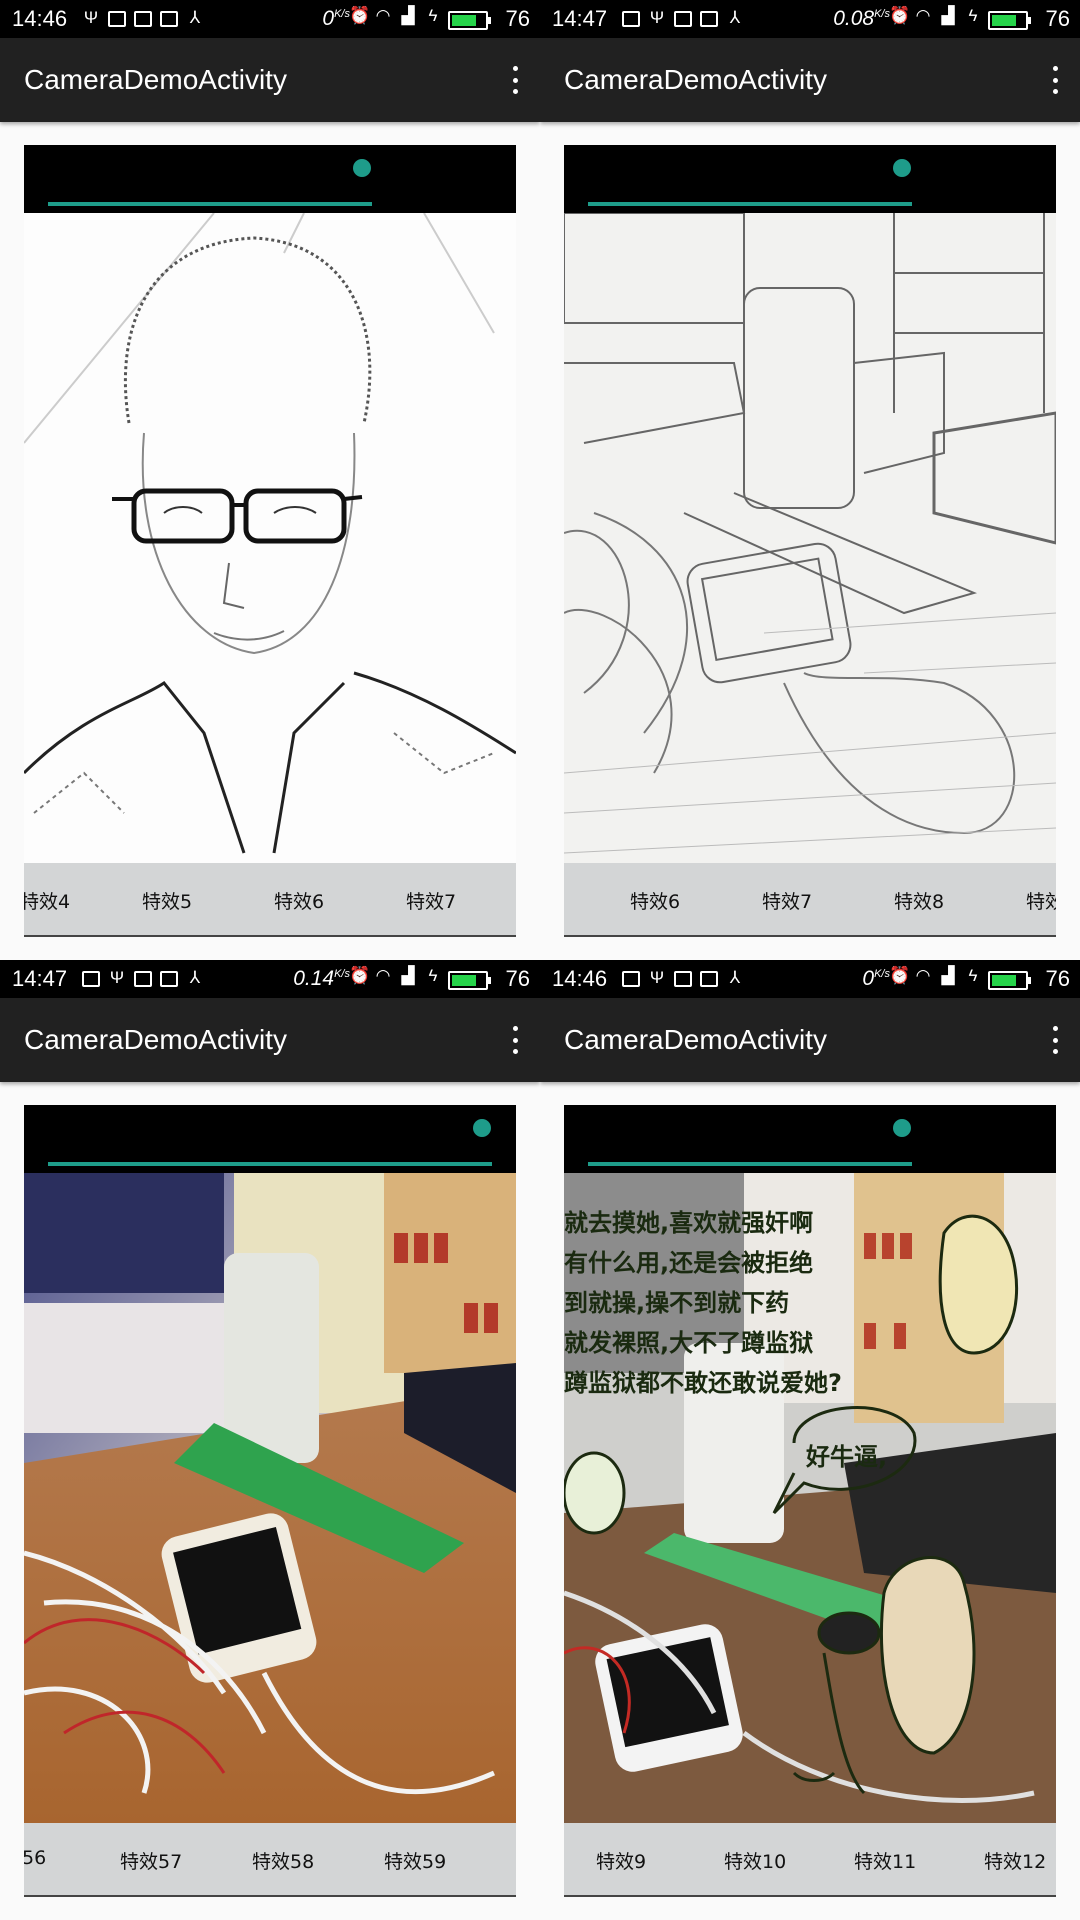 This screenshot has width=1080, height=1920. Describe the element at coordinates (47, 900) in the screenshot. I see `effect-item: 特效4` at that location.